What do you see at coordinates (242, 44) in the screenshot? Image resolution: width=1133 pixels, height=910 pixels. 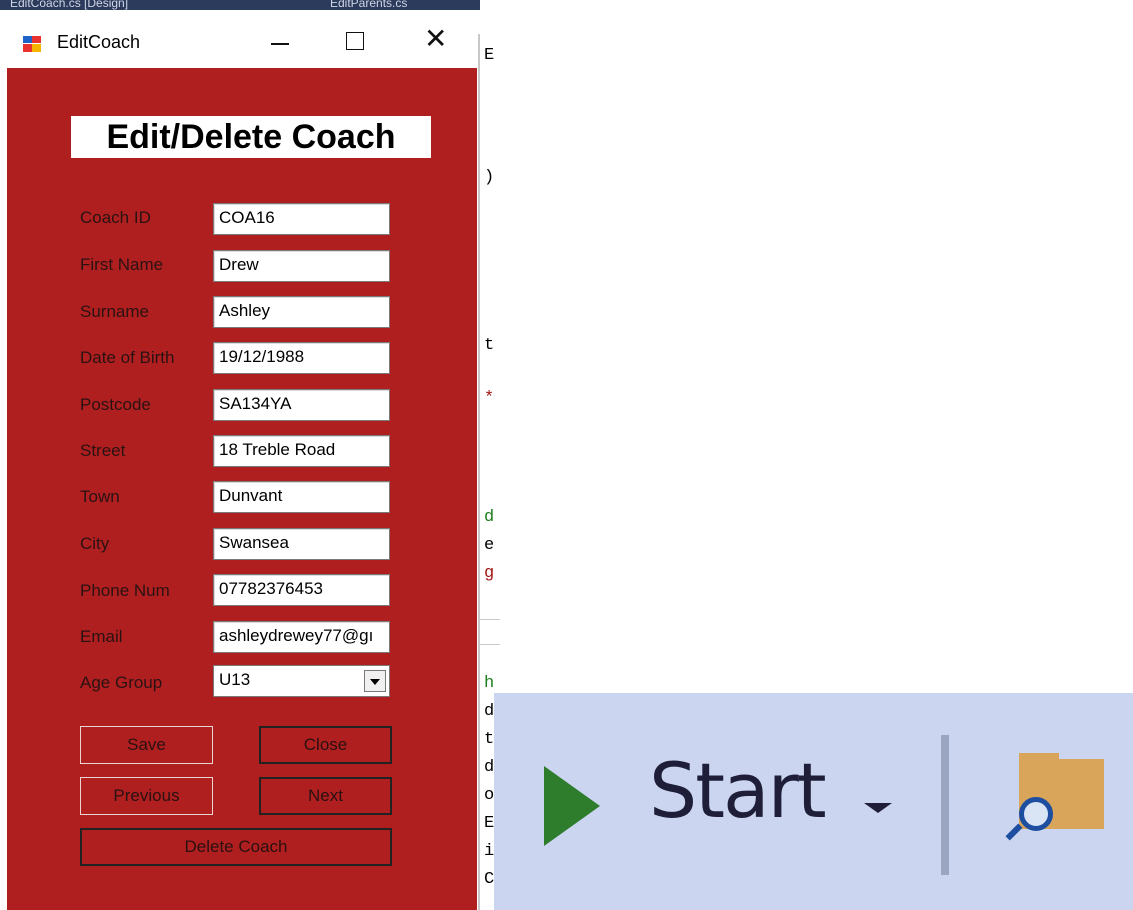 I see `title-bar: EditCoach ✕` at bounding box center [242, 44].